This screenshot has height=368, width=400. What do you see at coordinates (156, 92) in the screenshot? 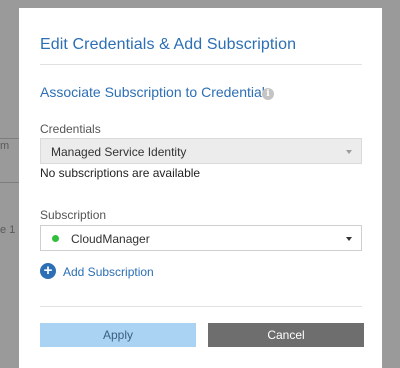
I see `section-title: Associate Subscription to Credentials` at bounding box center [156, 92].